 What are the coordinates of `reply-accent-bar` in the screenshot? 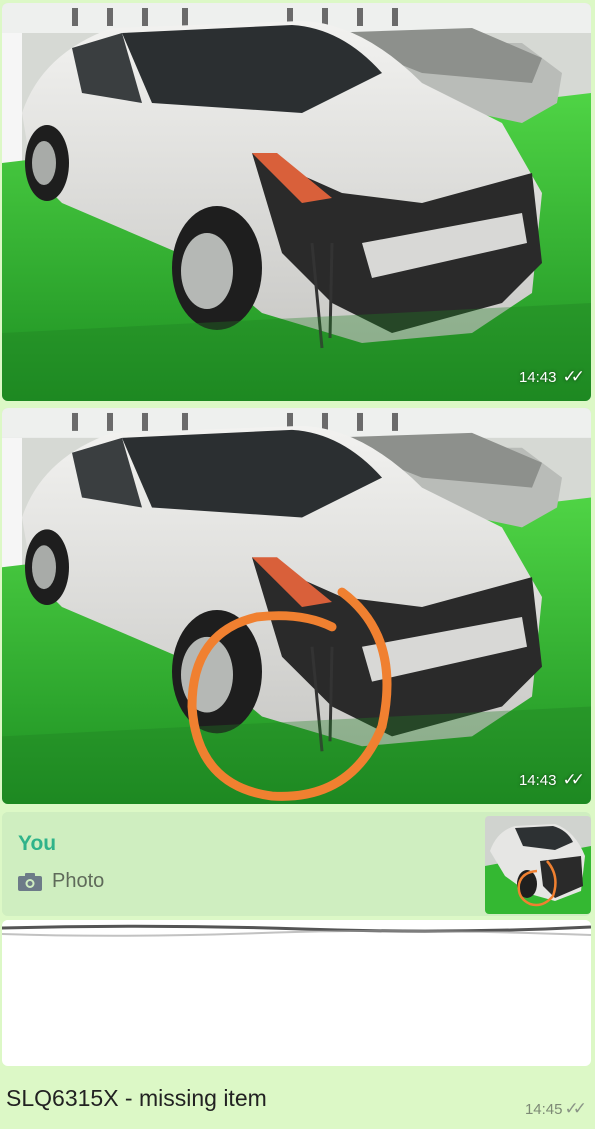 It's located at (4, 864).